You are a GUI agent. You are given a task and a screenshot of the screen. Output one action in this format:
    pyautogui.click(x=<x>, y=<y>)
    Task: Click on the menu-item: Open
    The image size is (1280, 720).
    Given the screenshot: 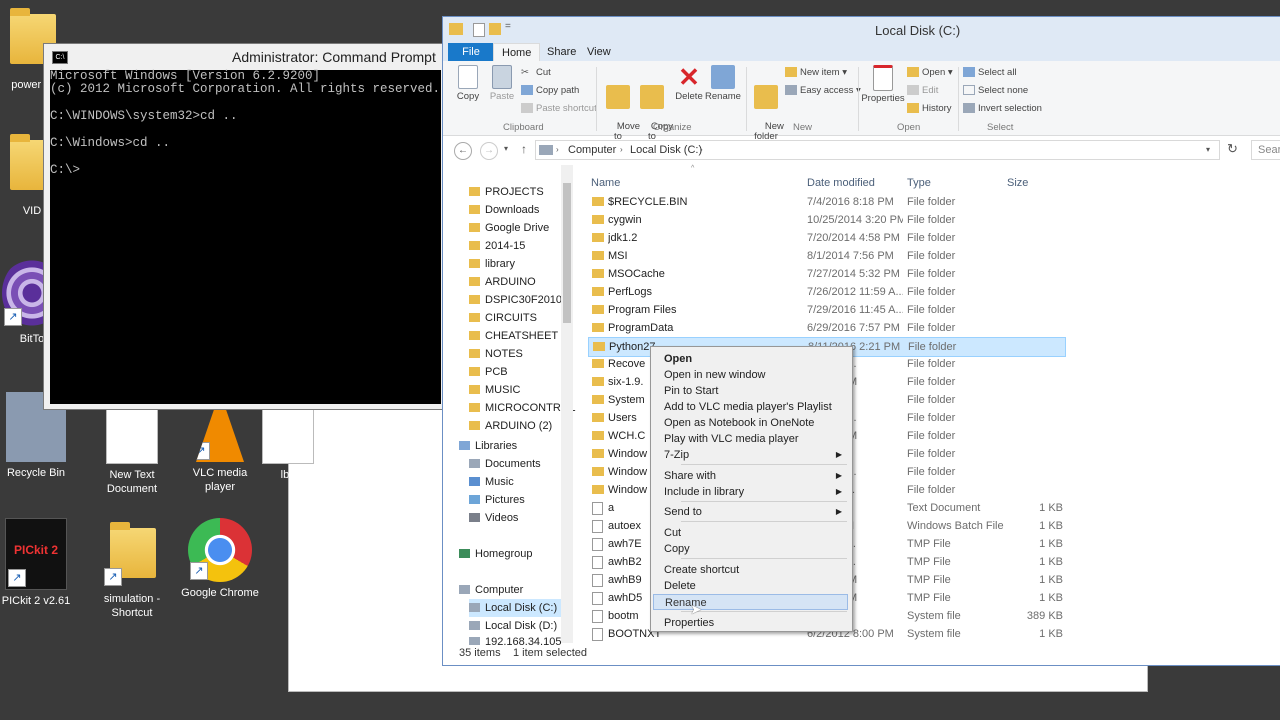 What is the action you would take?
    pyautogui.click(x=750, y=359)
    